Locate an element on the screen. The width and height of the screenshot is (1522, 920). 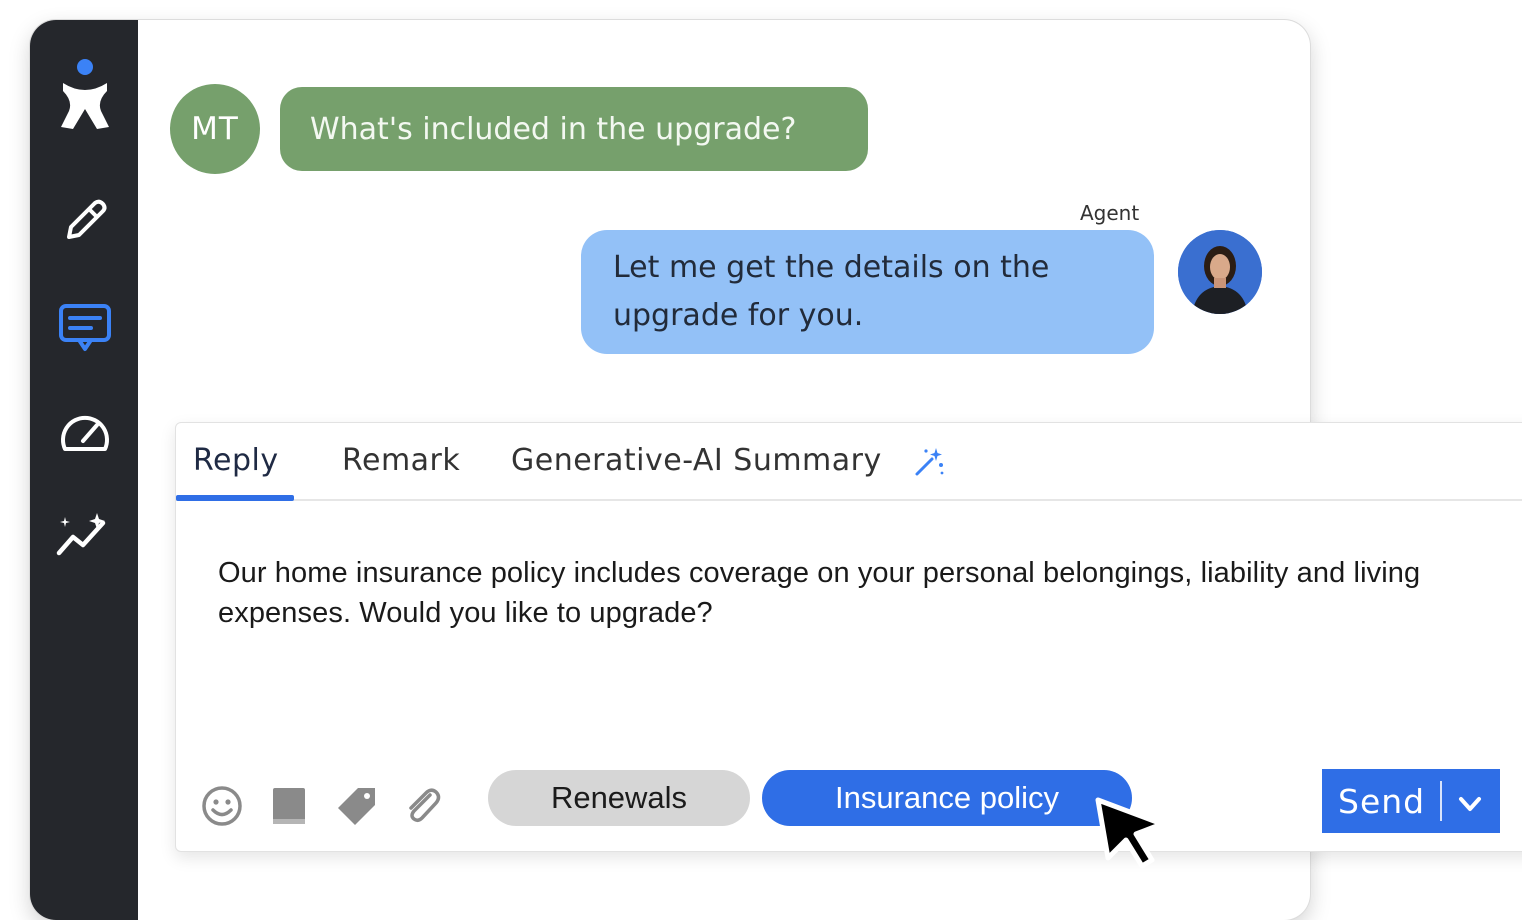
send-button: Send is located at coordinates (1411, 801).